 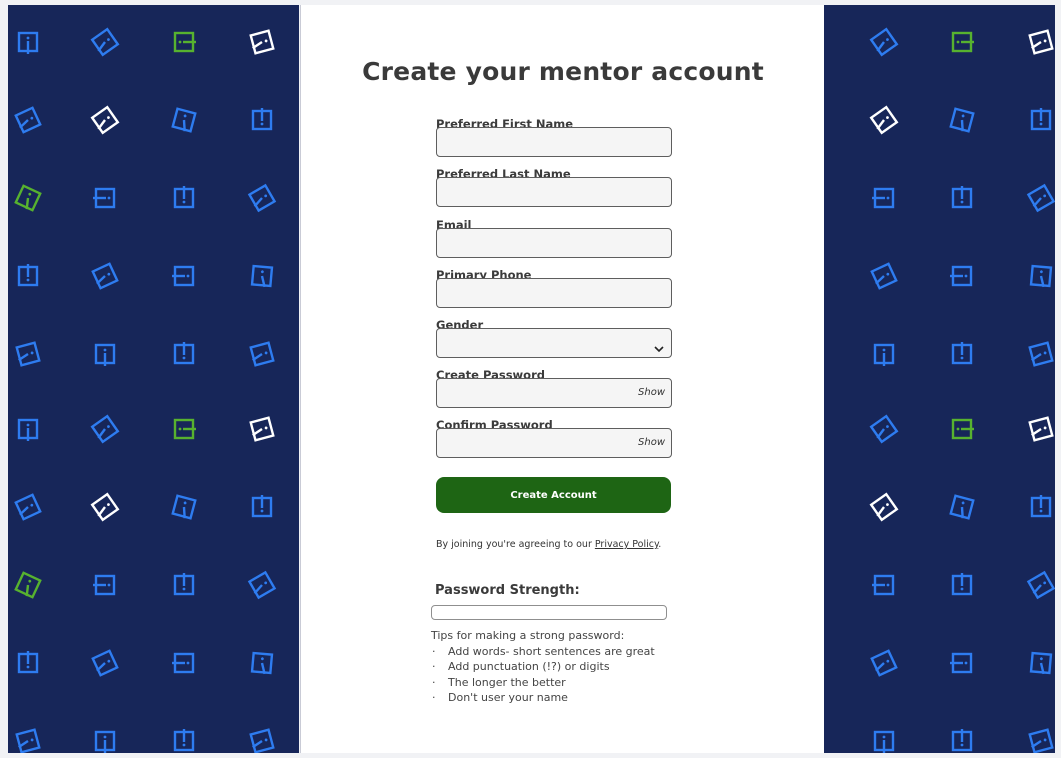 I want to click on privacy-policy-link: Privacy Policy, so click(x=626, y=544).